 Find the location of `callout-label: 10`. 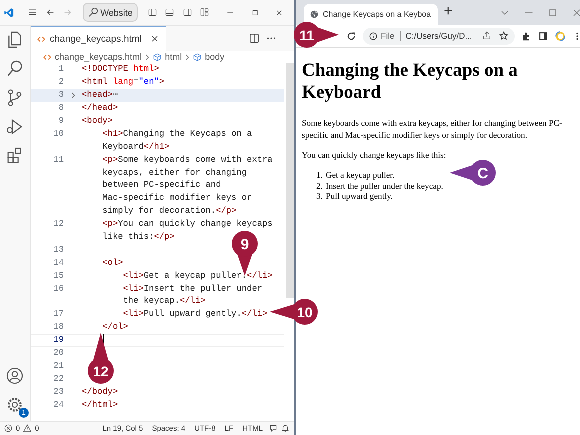

callout-label: 10 is located at coordinates (305, 312).